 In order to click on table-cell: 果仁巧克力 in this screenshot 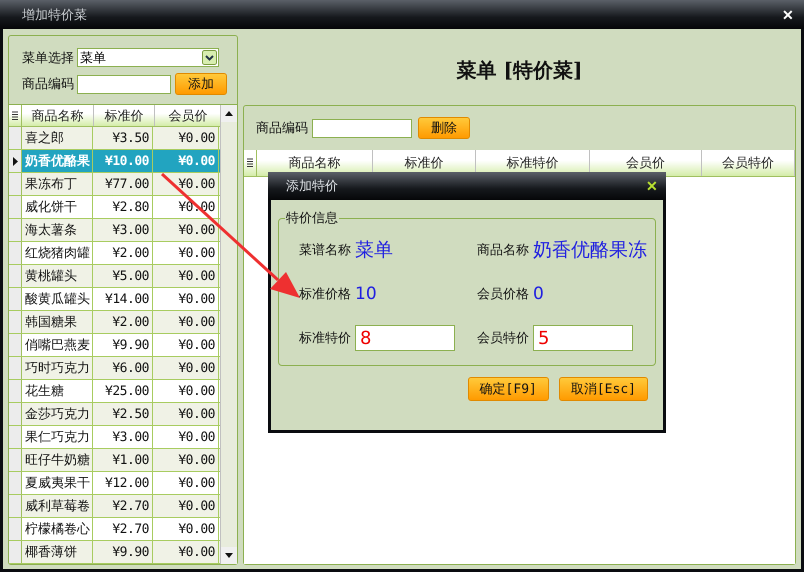, I will do `click(57, 437)`.